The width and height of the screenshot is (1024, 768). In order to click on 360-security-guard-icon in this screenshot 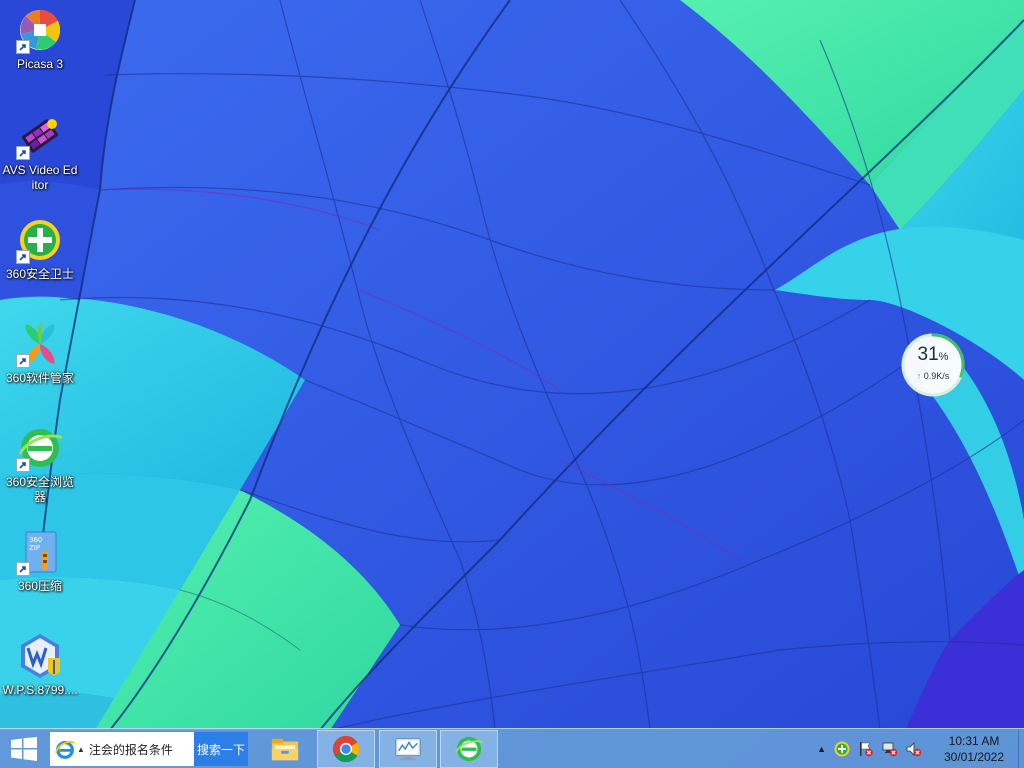, I will do `click(40, 240)`.